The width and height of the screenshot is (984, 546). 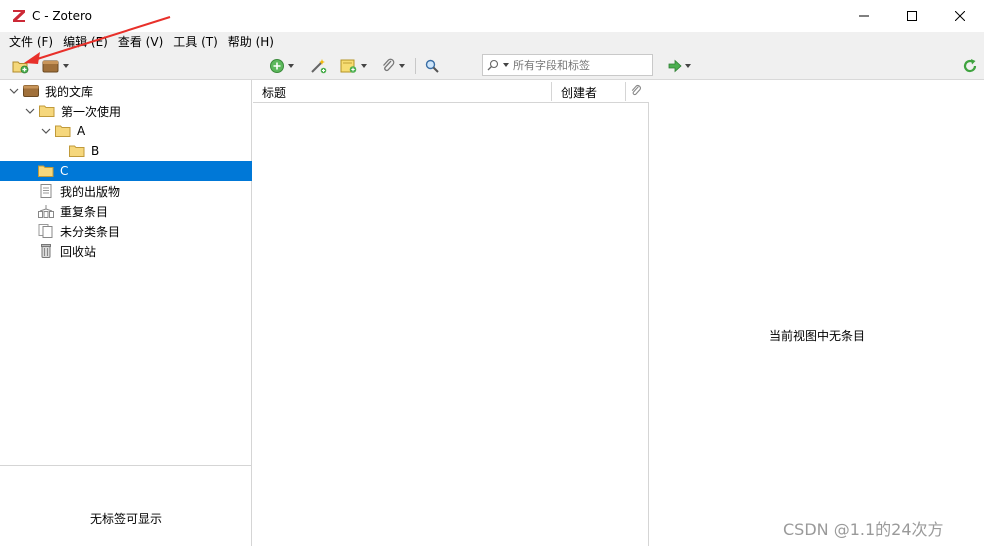 What do you see at coordinates (863, 529) in the screenshot?
I see `watermark-text: CSDN @1.1的24次方` at bounding box center [863, 529].